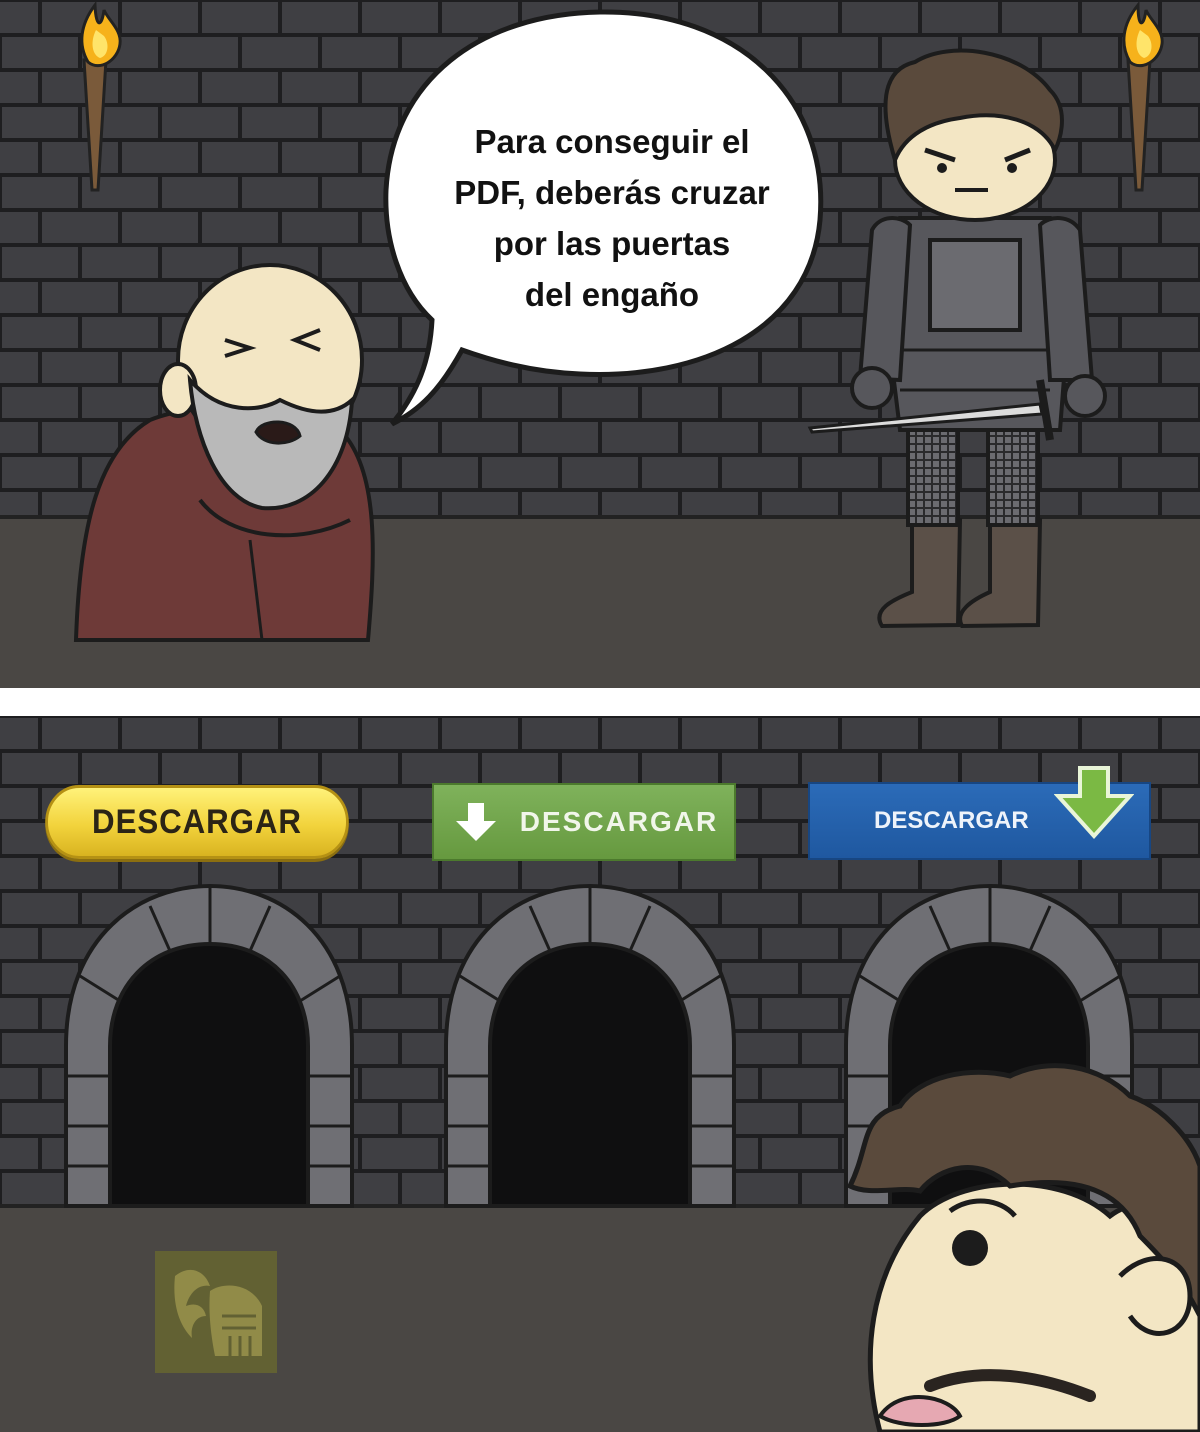  I want to click on watermark-knight-icon, so click(216, 1312).